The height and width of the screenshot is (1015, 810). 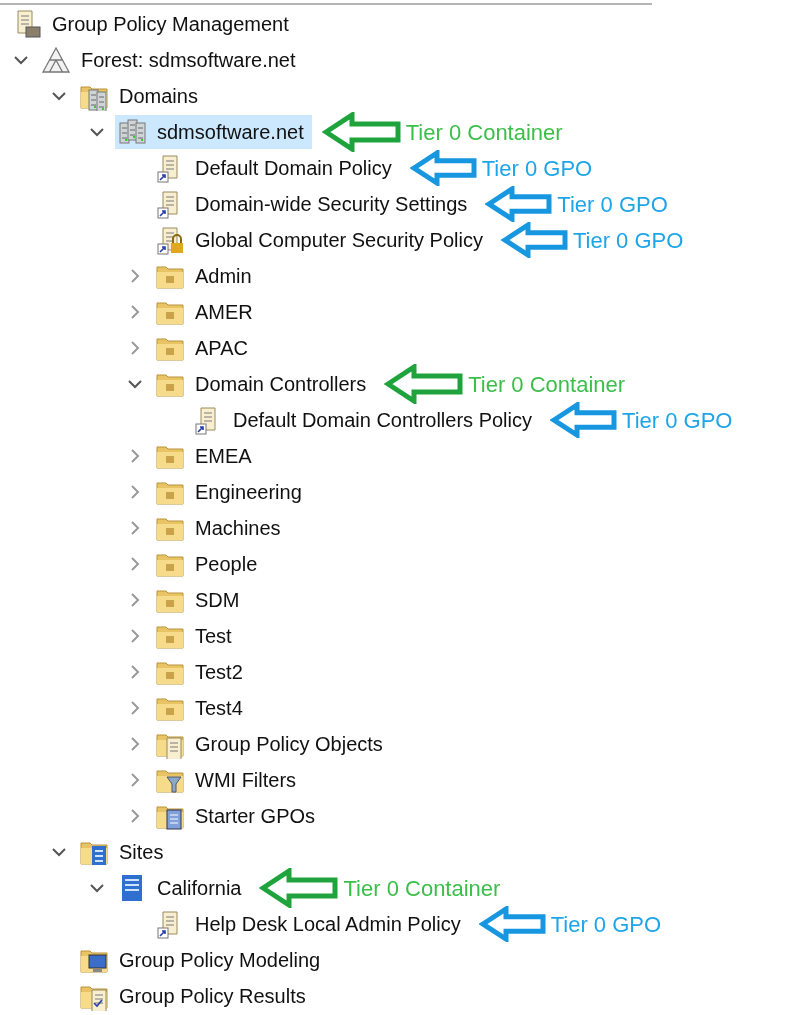 What do you see at coordinates (56, 60) in the screenshot?
I see `triangle-icon` at bounding box center [56, 60].